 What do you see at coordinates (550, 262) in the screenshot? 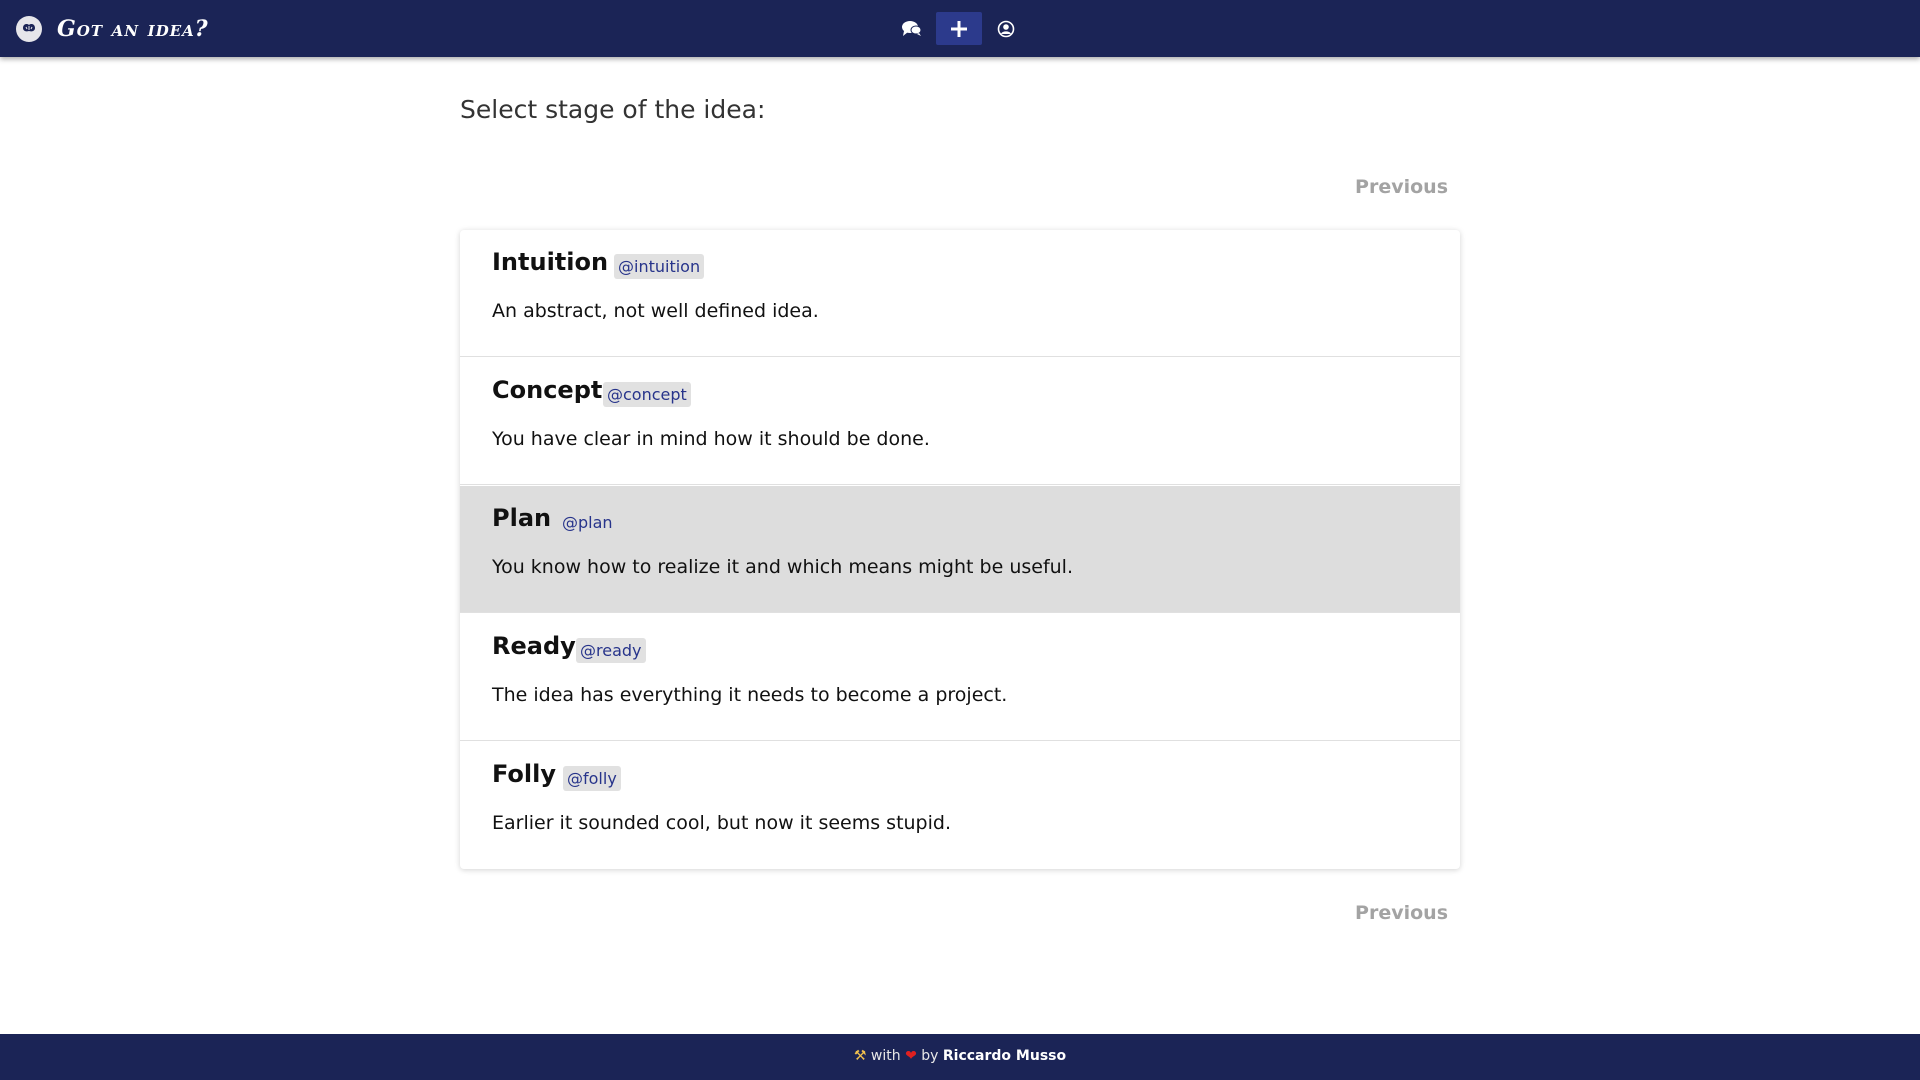
I see `stage-name: Intuition` at bounding box center [550, 262].